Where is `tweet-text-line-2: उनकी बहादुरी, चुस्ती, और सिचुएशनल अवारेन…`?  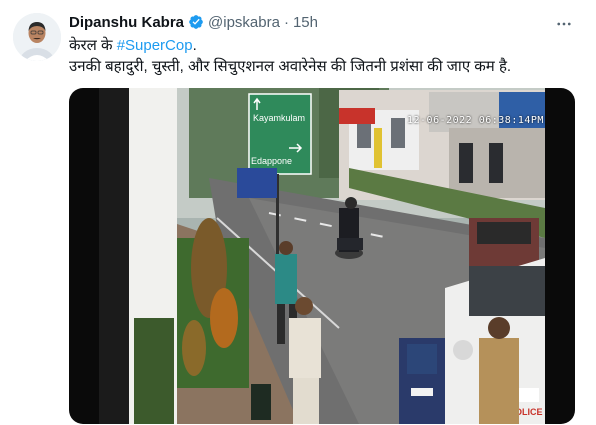
tweet-text-line-2: उनकी बहादुरी, चुस्ती, और सिचुएशनल अवारेन… is located at coordinates (290, 66).